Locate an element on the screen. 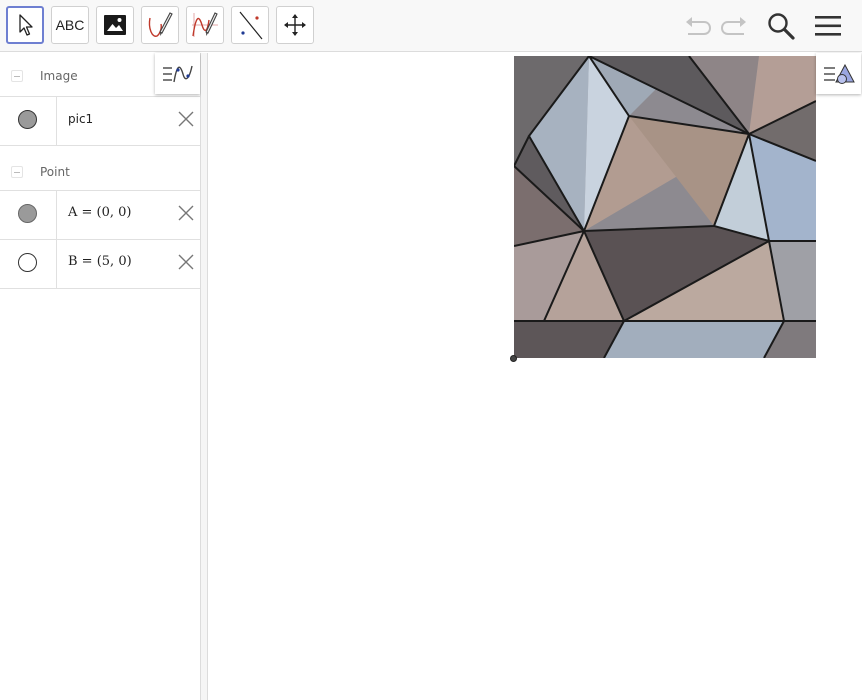 The height and width of the screenshot is (700, 862). algebra-row-point-b: B = (5, 0) is located at coordinates (100, 264).